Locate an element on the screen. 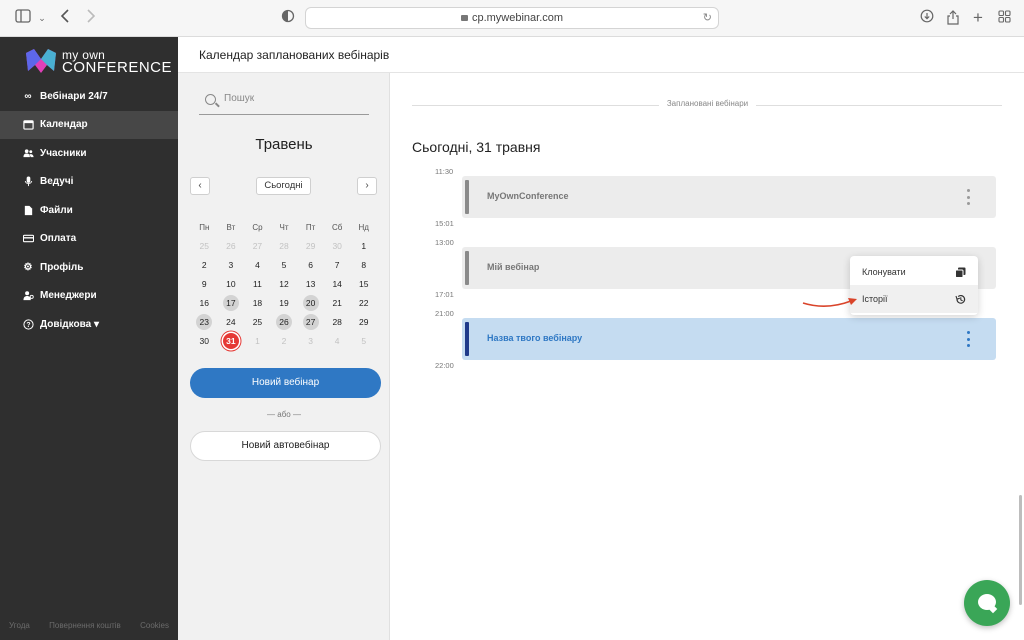 The height and width of the screenshot is (640, 1024). forward-arrow-icon is located at coordinates (91, 18).